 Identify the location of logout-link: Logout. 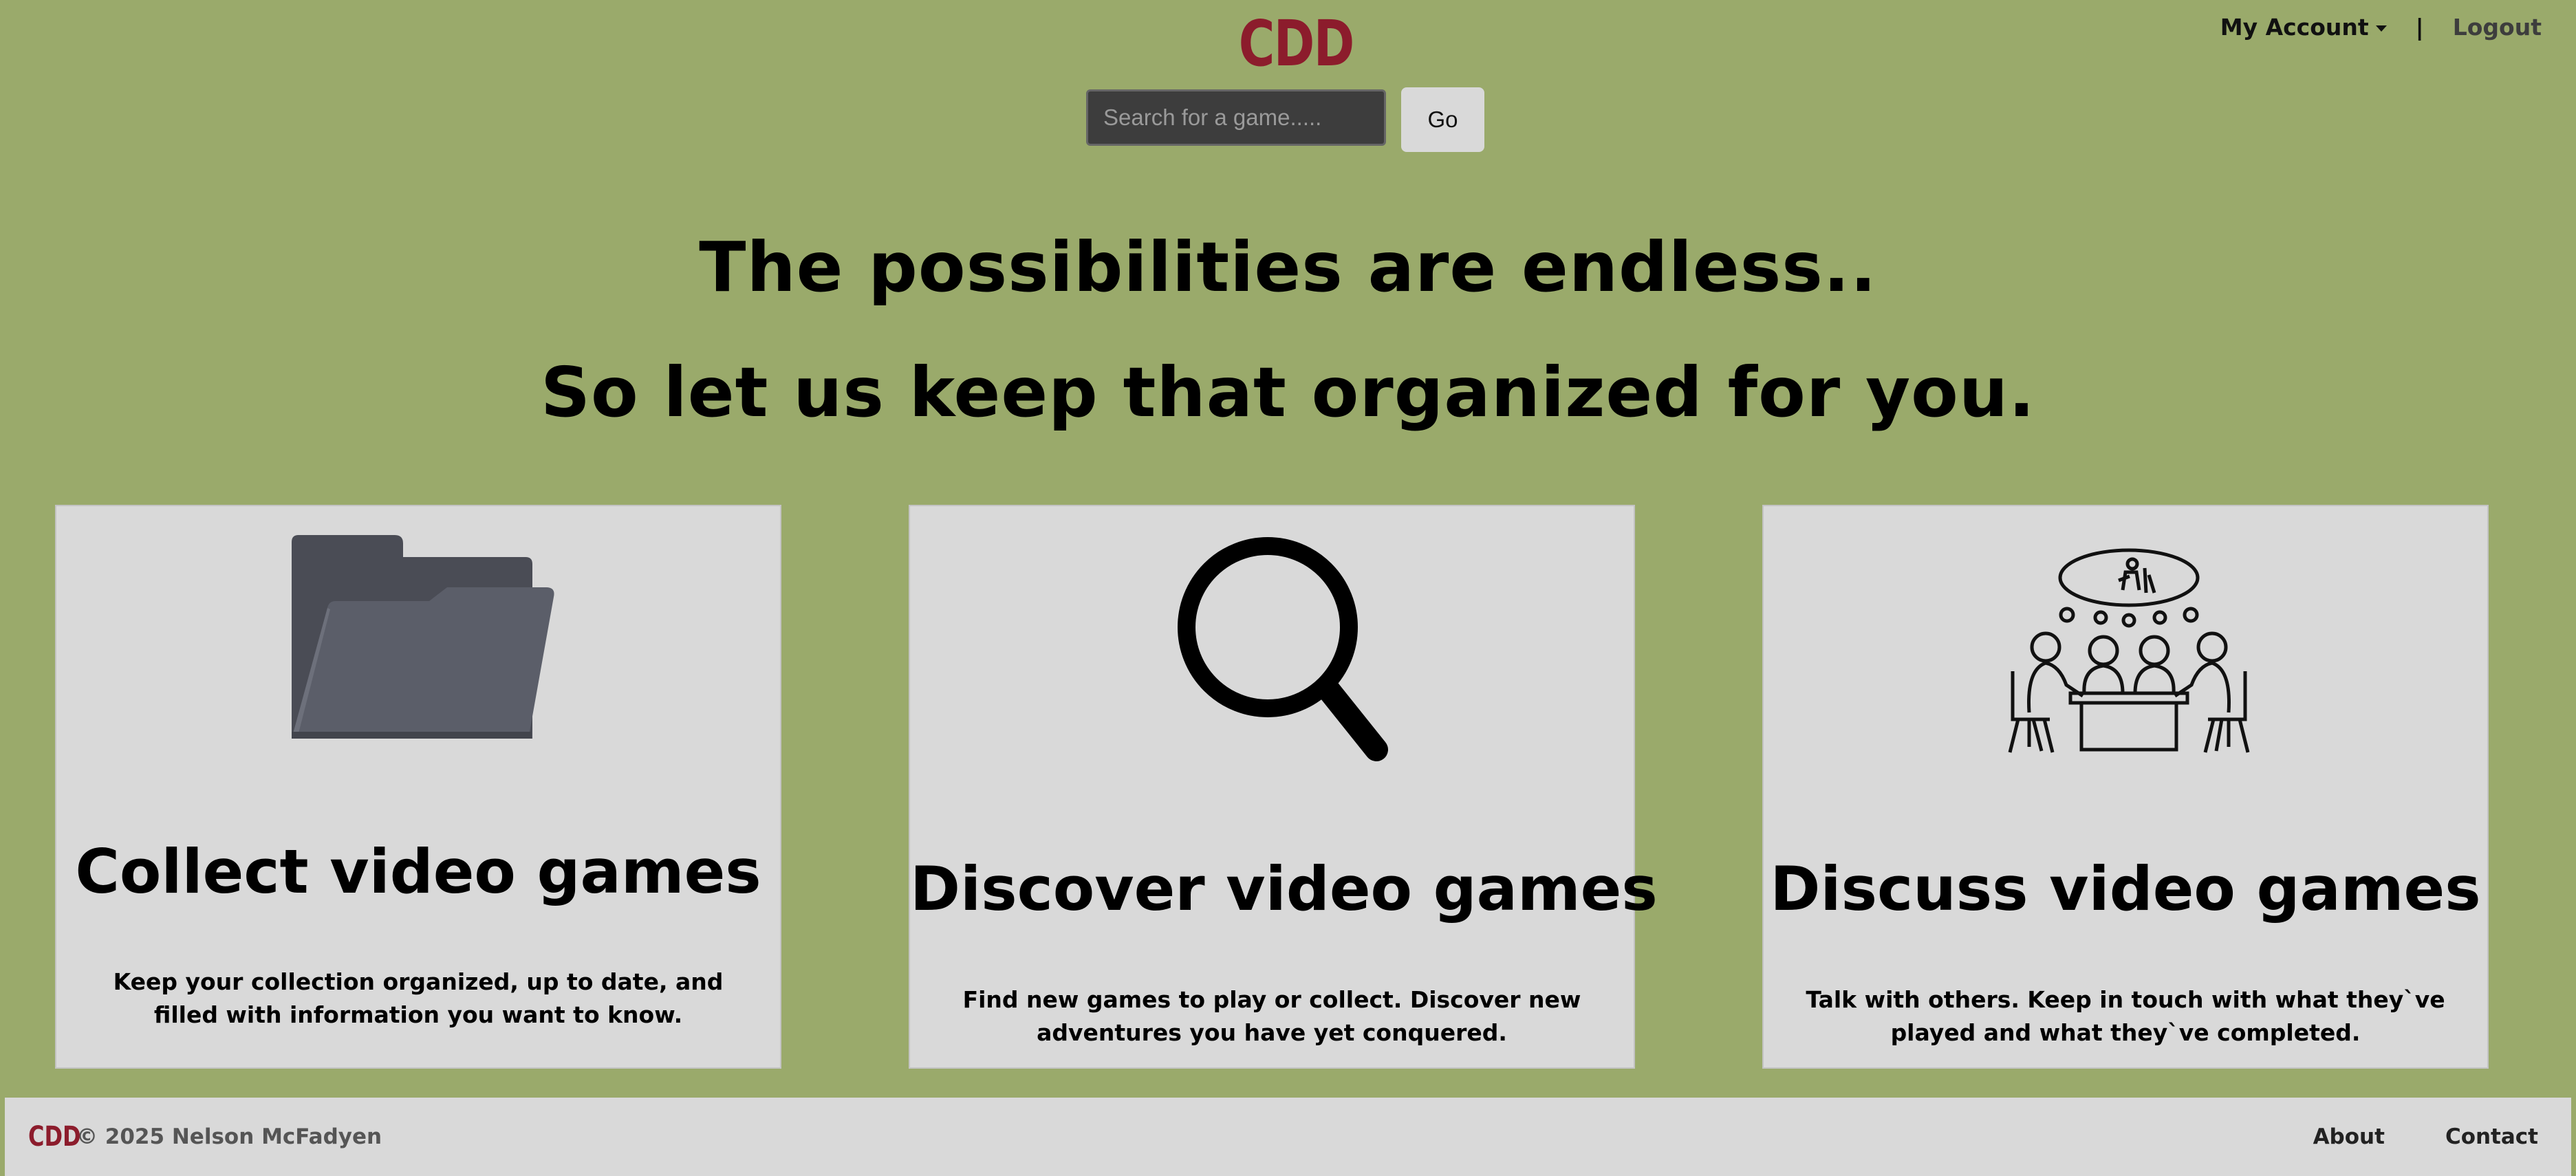
(2497, 28).